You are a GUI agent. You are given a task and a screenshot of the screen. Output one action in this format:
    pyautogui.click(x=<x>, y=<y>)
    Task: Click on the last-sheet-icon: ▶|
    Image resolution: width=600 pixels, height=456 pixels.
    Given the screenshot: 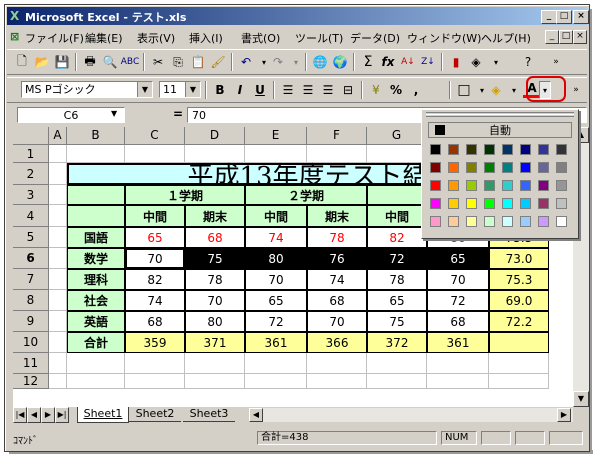 What is the action you would take?
    pyautogui.click(x=62, y=415)
    